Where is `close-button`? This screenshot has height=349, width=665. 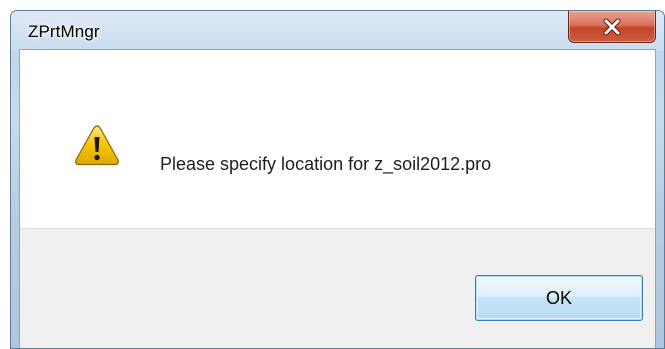
close-button is located at coordinates (612, 27).